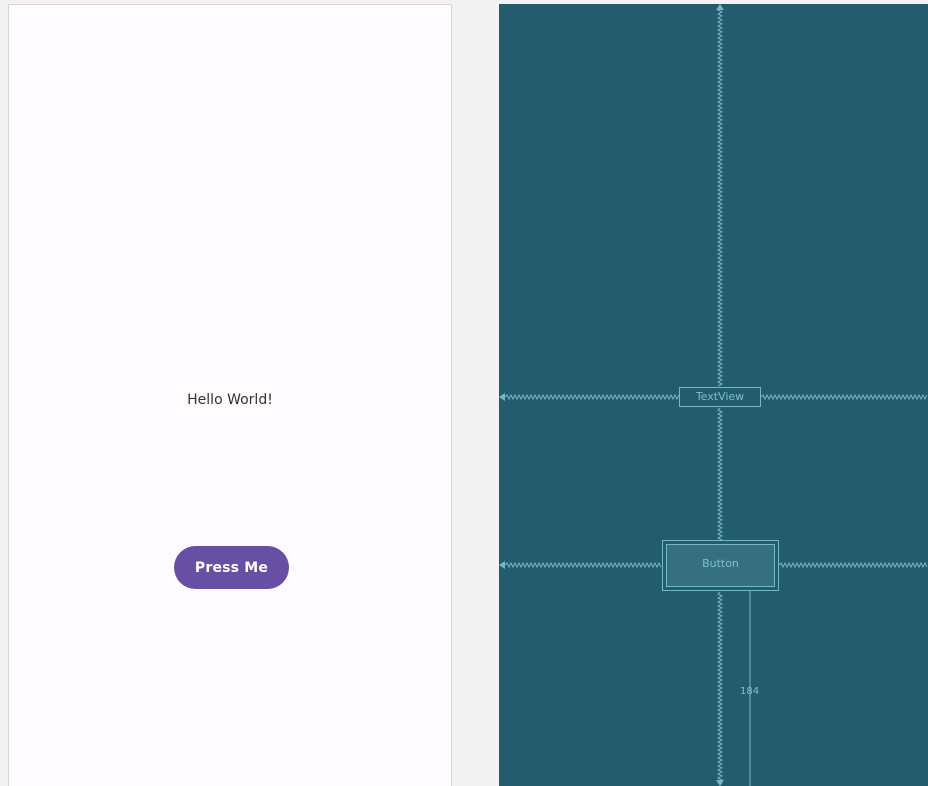 Image resolution: width=928 pixels, height=786 pixels. Describe the element at coordinates (720, 783) in the screenshot. I see `bottom-anchor-arrow` at that location.